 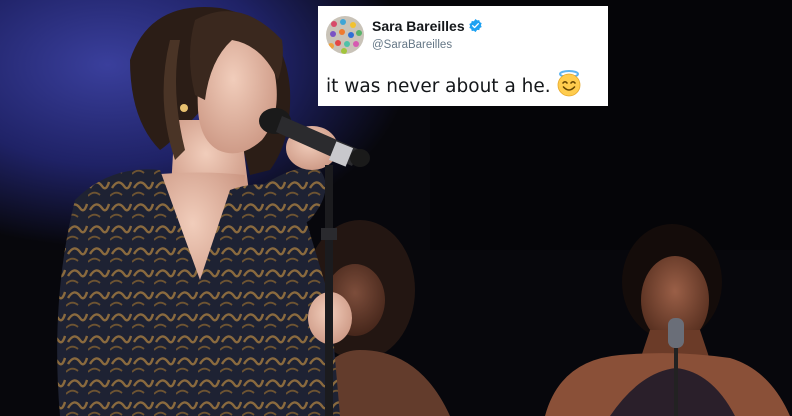 I want to click on verified-badge-icon, so click(x=475, y=27).